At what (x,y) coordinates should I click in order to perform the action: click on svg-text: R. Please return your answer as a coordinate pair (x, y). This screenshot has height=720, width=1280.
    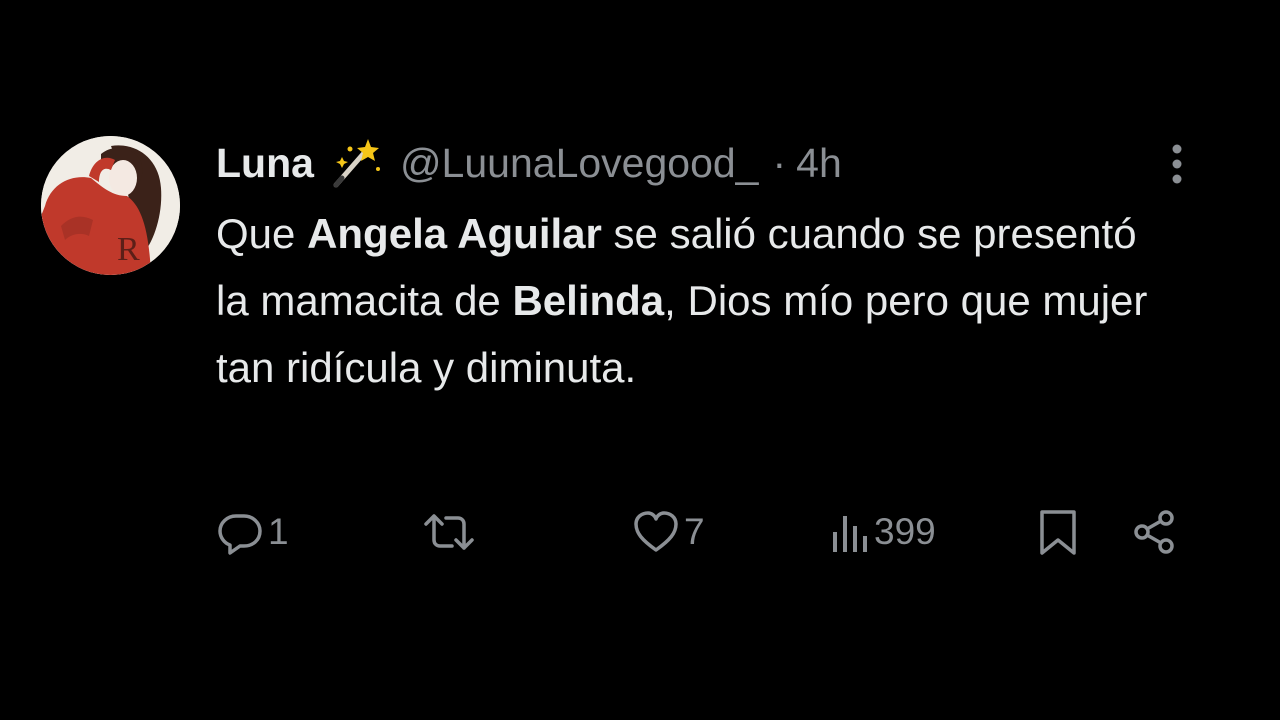
    Looking at the image, I should click on (128, 249).